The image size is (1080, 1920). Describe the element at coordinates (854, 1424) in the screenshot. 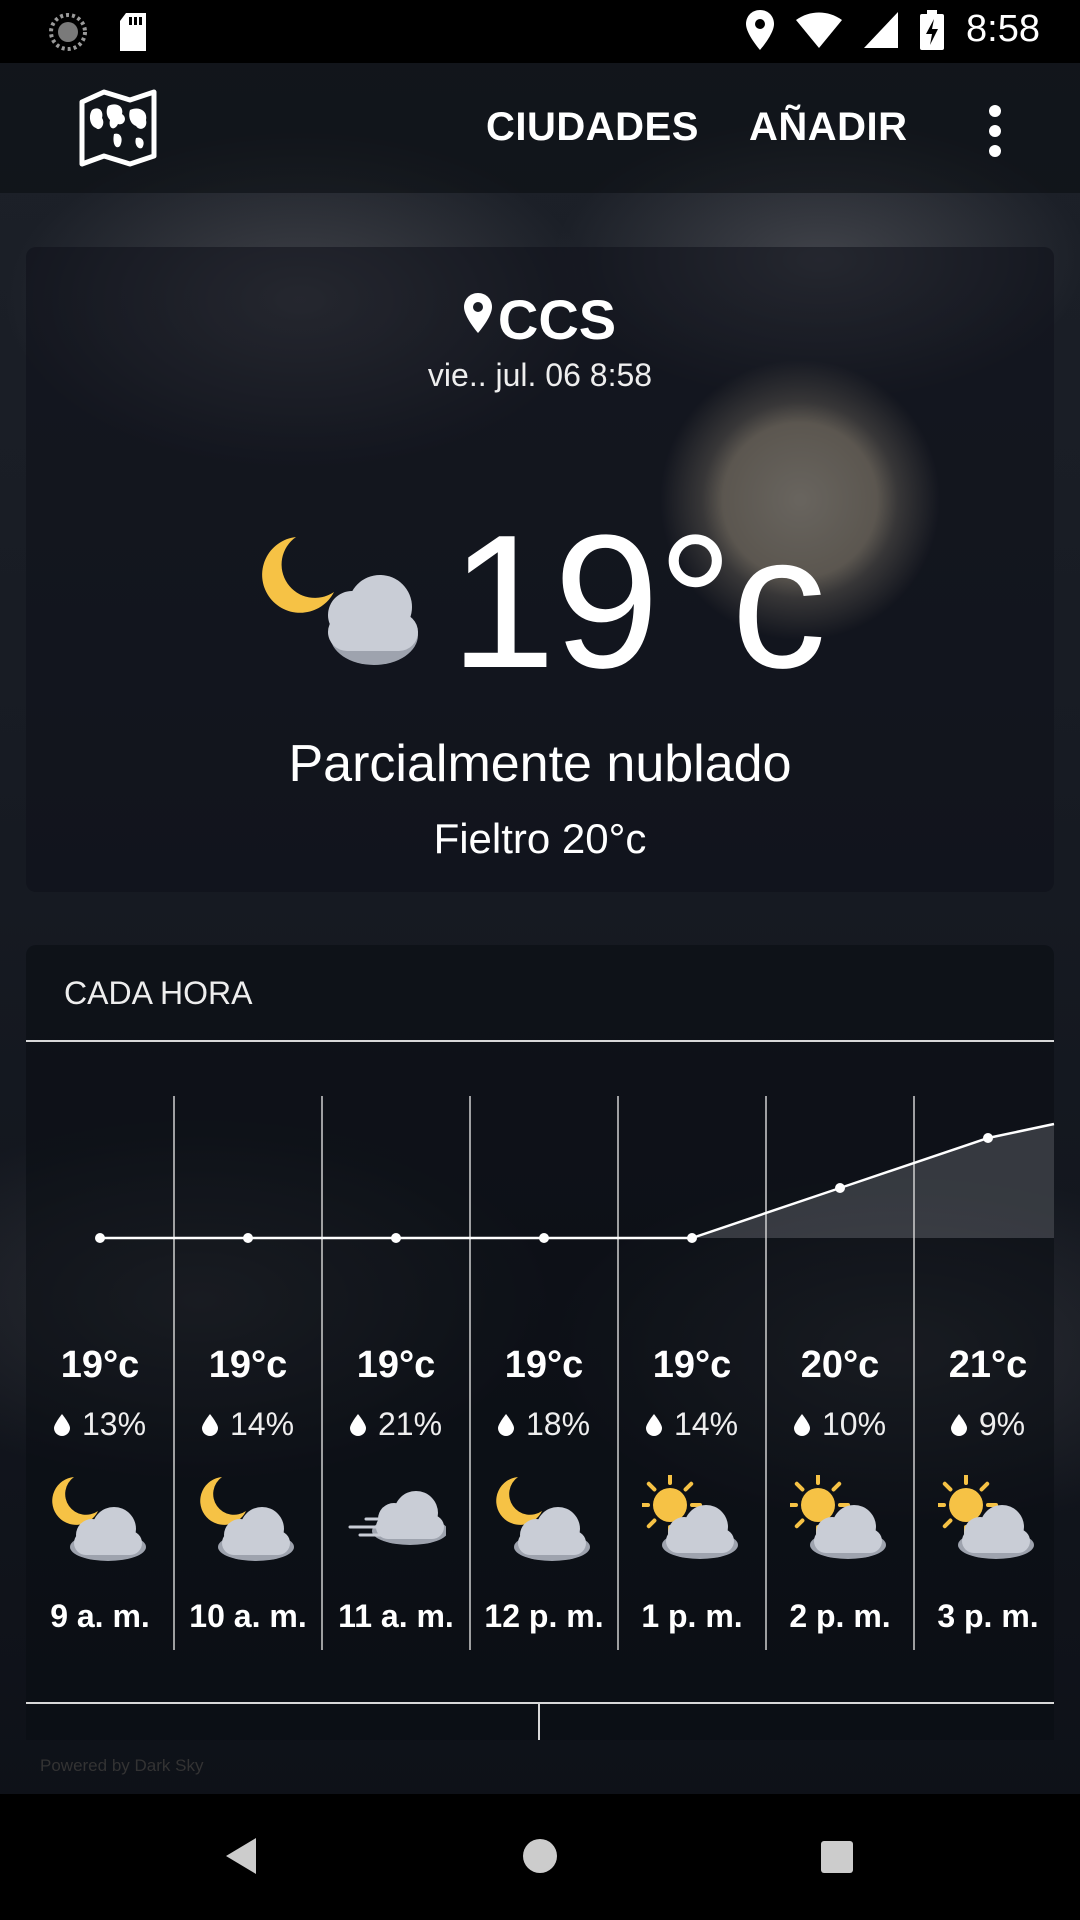

I see `precip-value: 10%` at that location.